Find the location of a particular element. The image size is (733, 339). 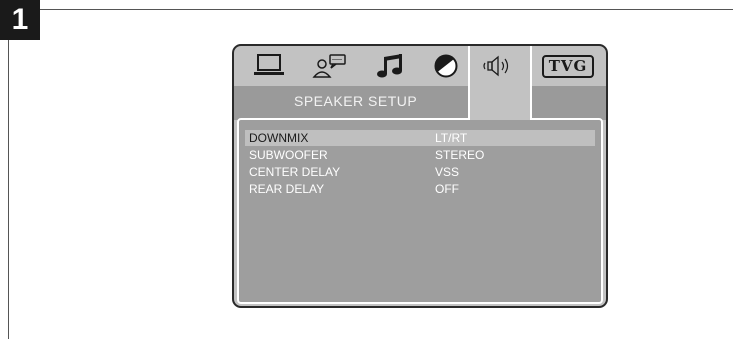

tab-tvg: TVG is located at coordinates (568, 66).